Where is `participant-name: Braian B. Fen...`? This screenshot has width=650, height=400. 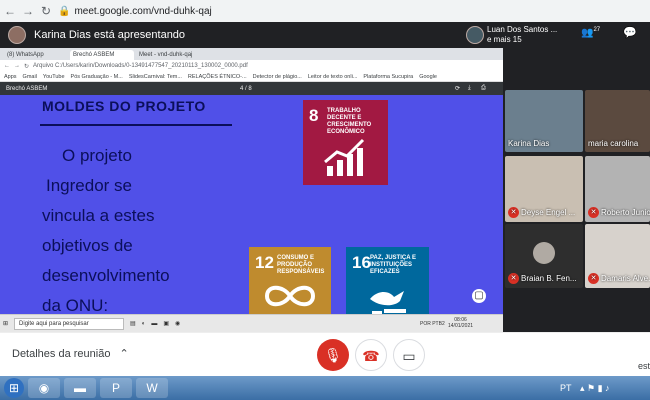
participant-name: Braian B. Fen... is located at coordinates (549, 278).